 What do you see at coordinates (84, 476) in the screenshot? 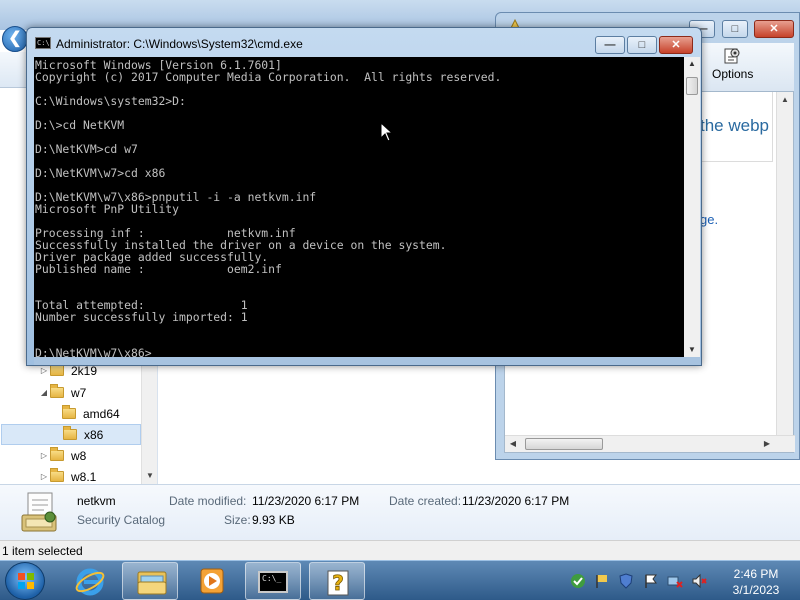
I see `tree-item-label: w8.1` at bounding box center [84, 476].